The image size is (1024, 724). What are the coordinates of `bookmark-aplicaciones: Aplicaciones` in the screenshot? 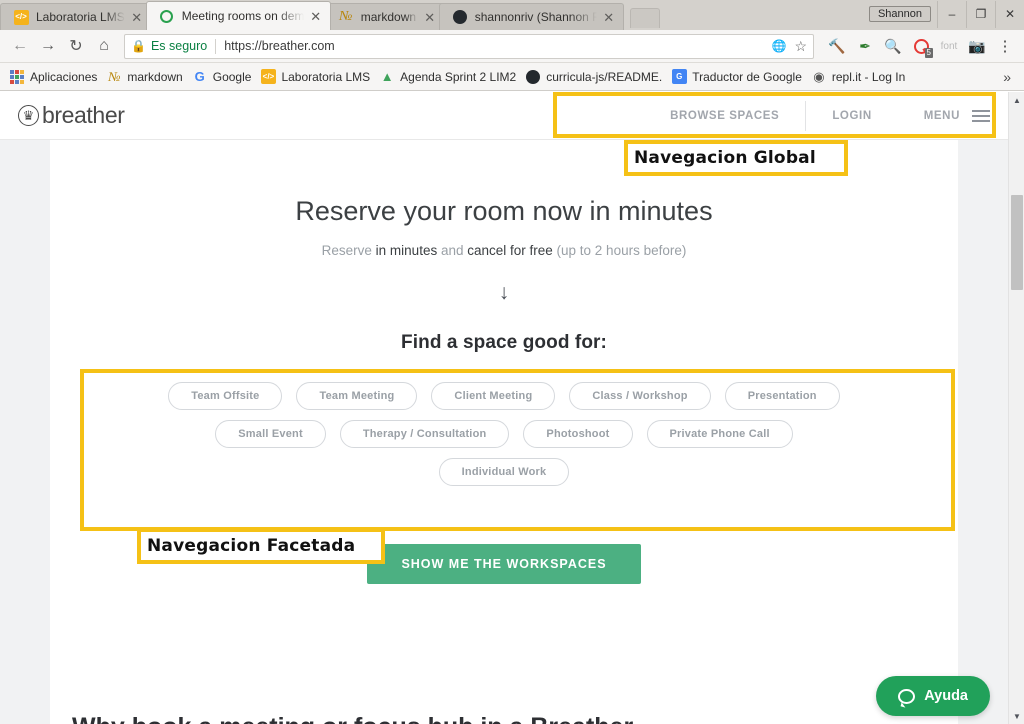 It's located at (55, 77).